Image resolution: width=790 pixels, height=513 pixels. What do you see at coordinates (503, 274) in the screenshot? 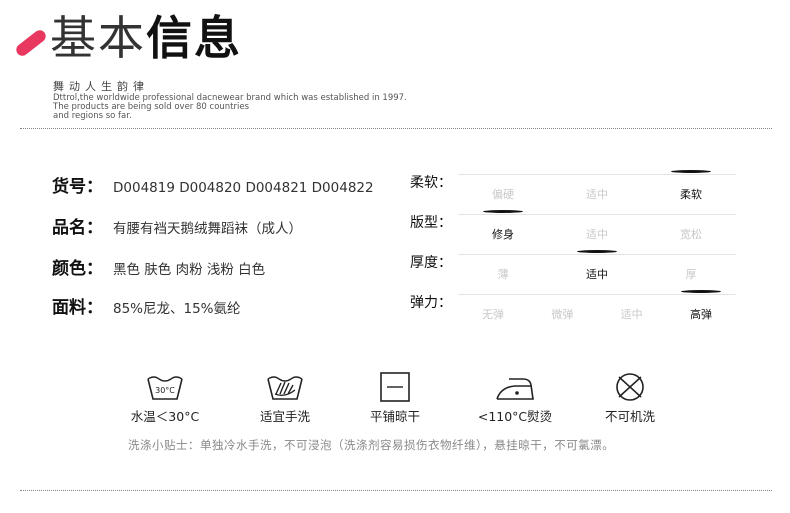
I see `scale-option: 薄` at bounding box center [503, 274].